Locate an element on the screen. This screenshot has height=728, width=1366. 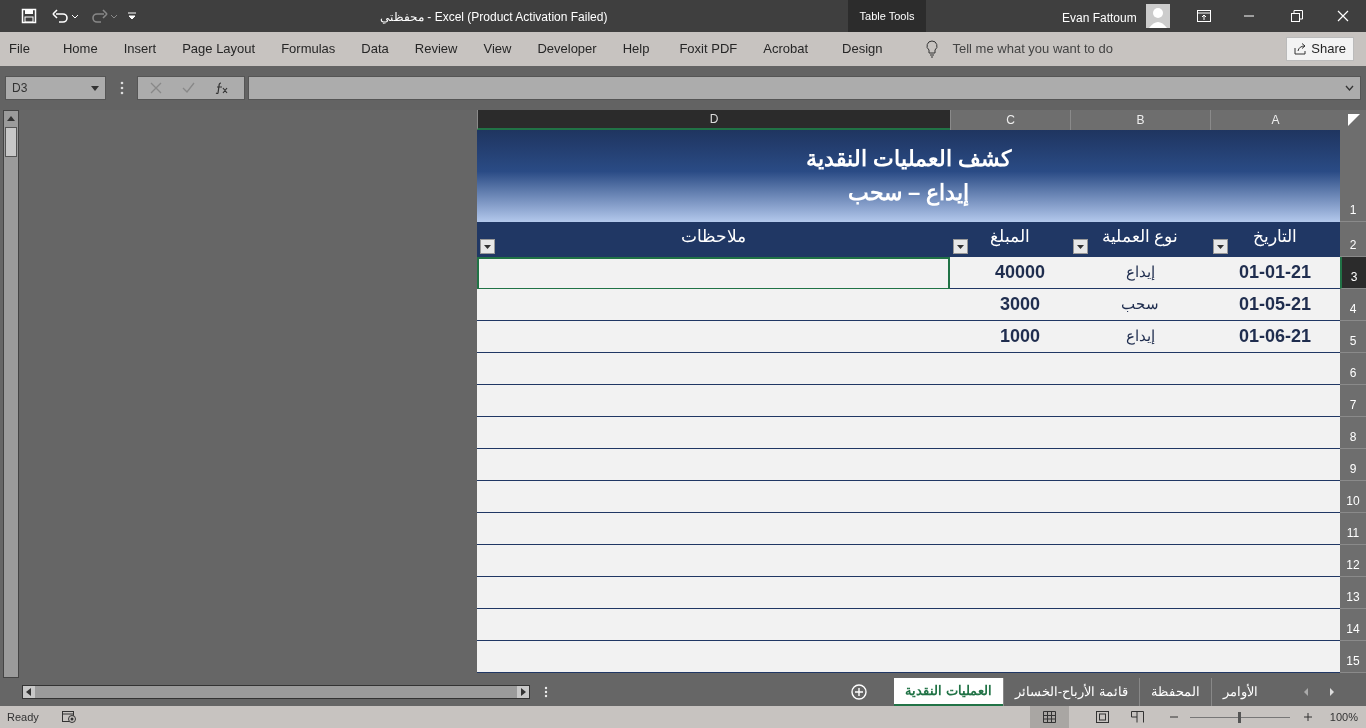
scroll-right-icon is located at coordinates (523, 692).